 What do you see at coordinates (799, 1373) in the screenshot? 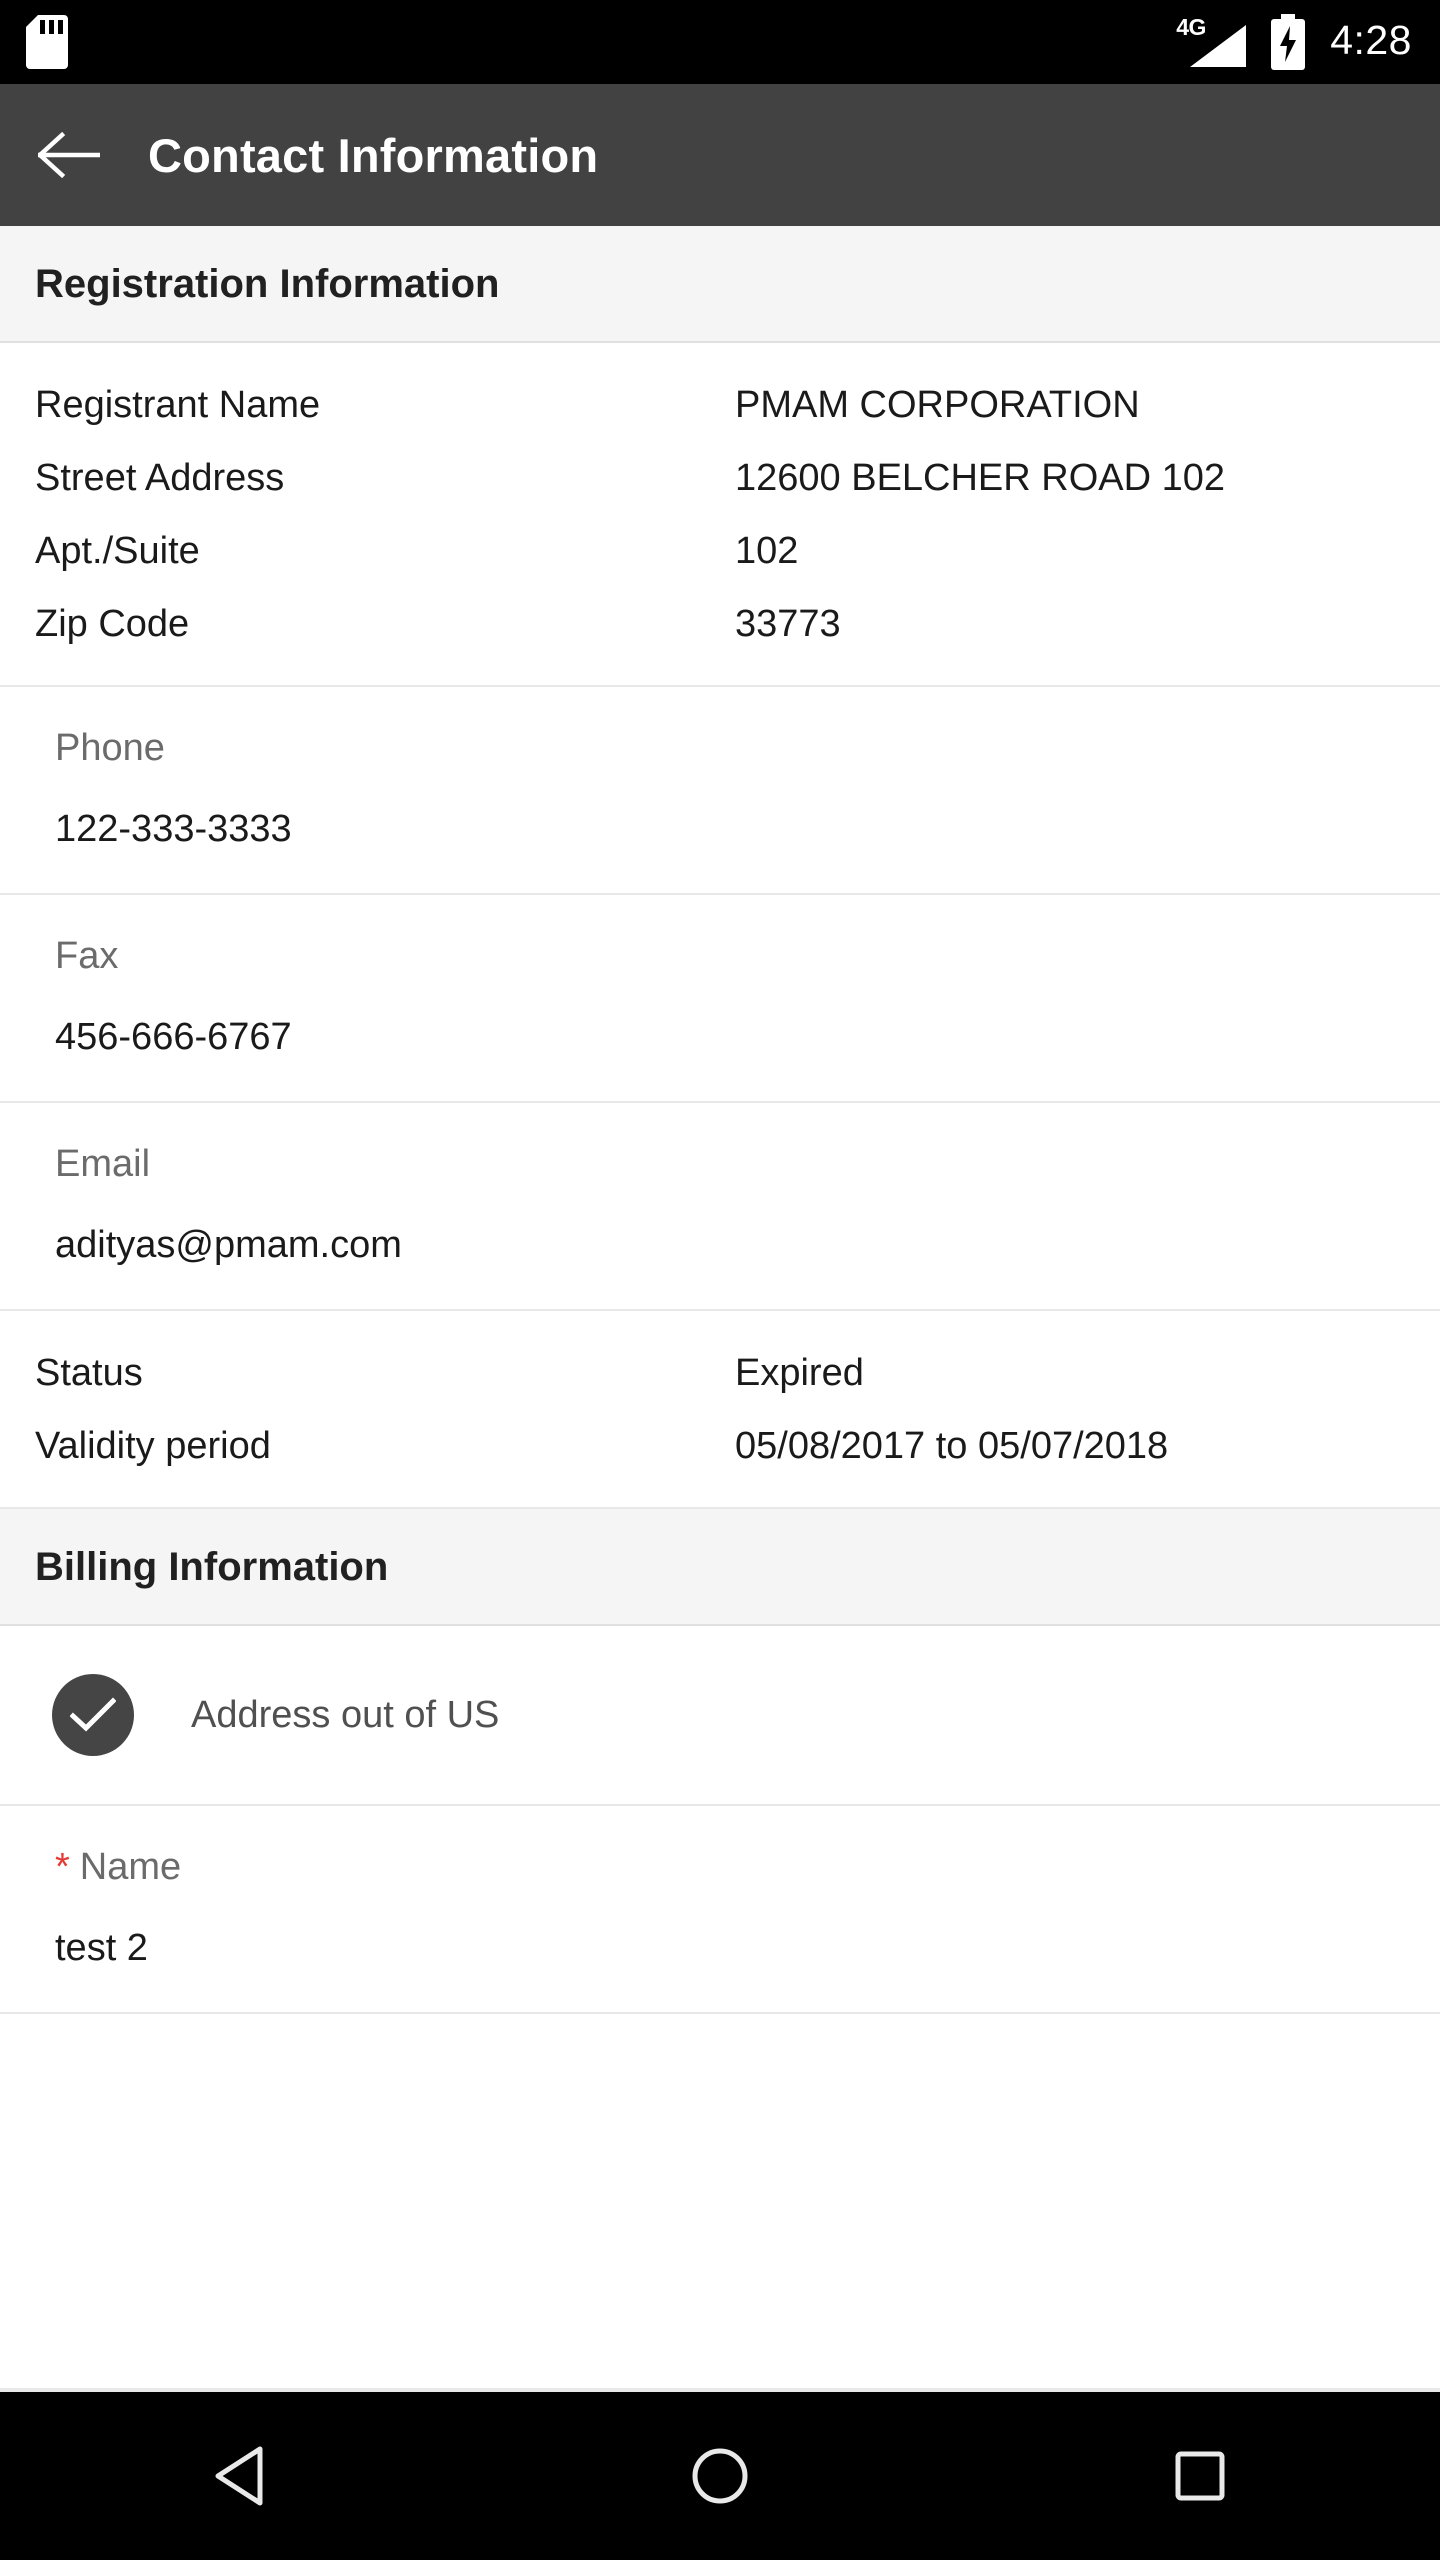
I see `status-badge: Expired` at bounding box center [799, 1373].